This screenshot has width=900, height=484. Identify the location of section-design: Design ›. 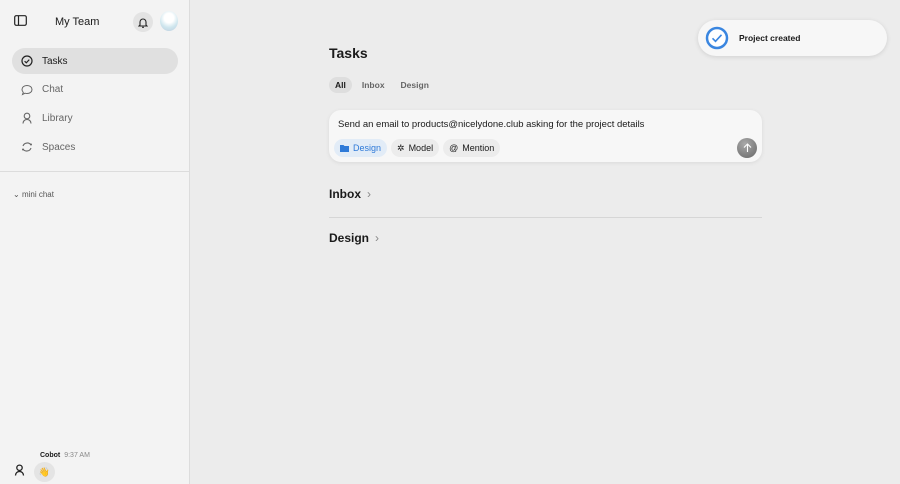
(354, 238).